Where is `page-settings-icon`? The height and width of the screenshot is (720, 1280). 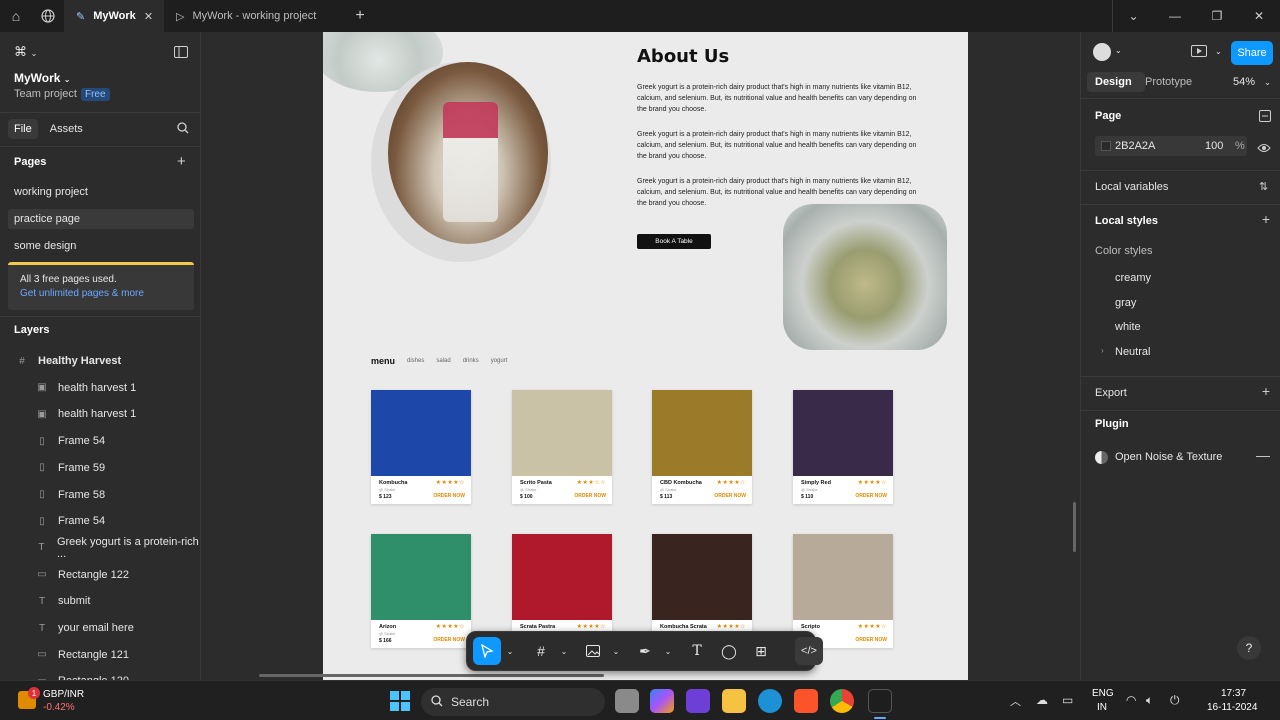 page-settings-icon is located at coordinates (1265, 118).